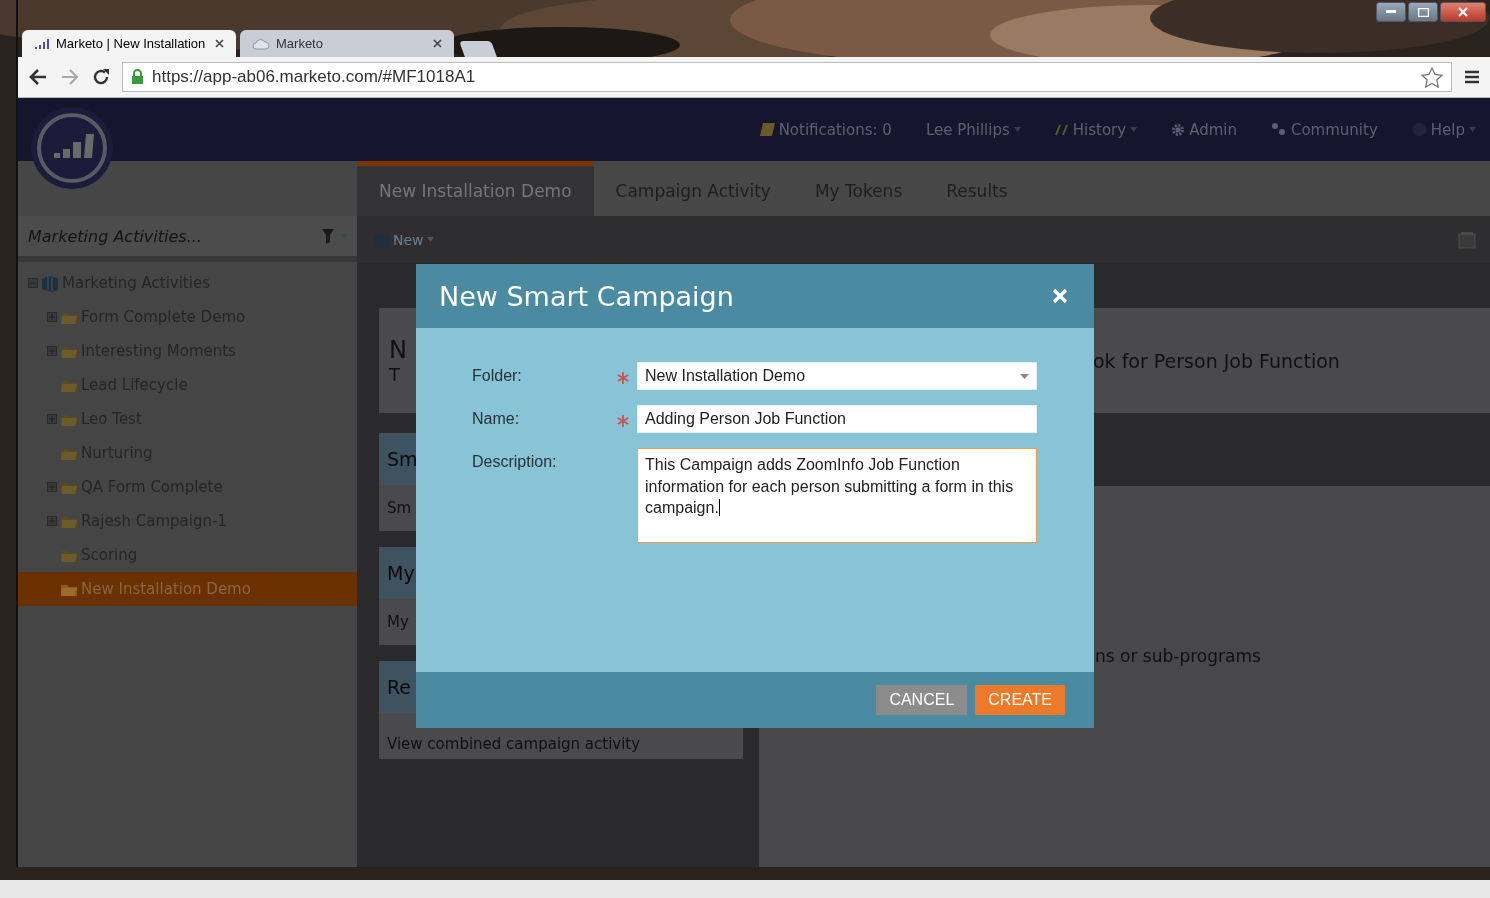  Describe the element at coordinates (1278, 129) in the screenshot. I see `people-icon` at that location.